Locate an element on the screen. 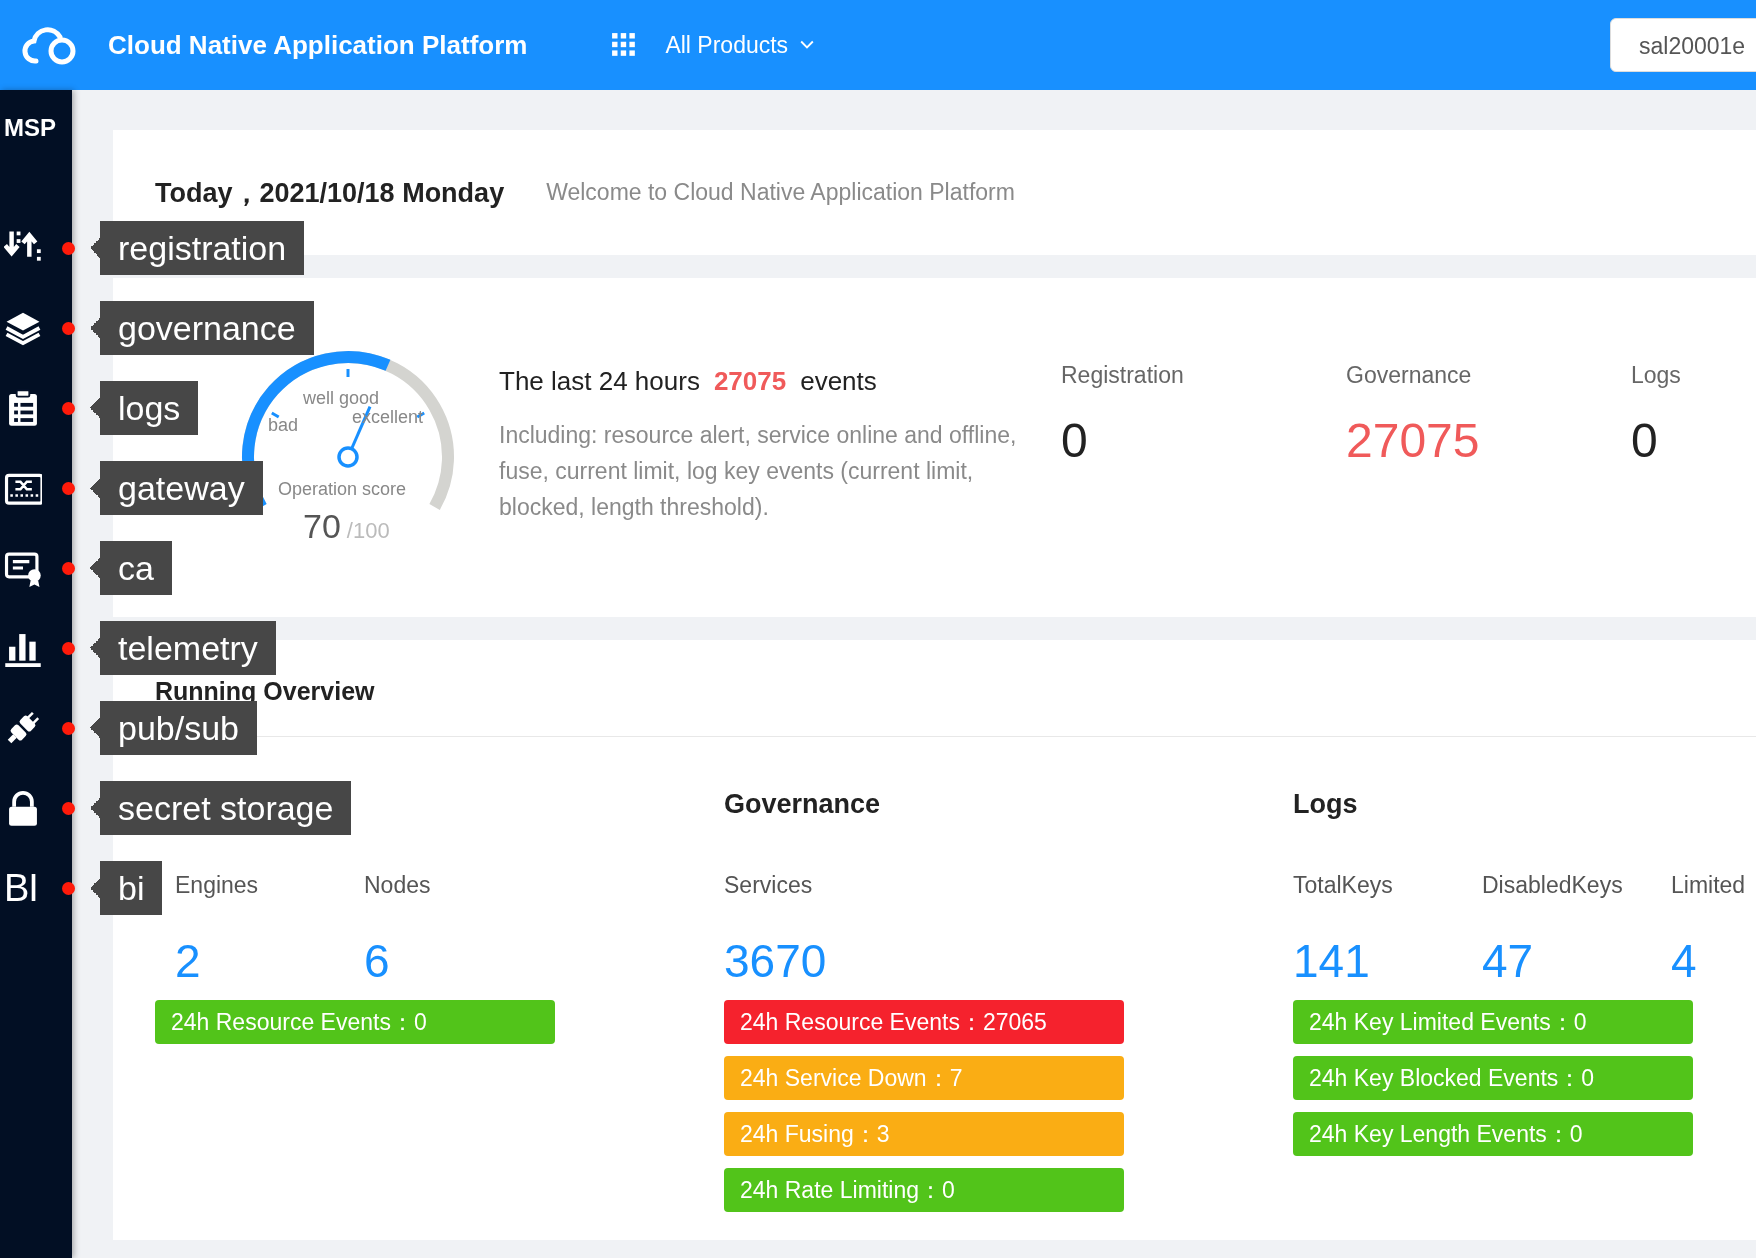 The height and width of the screenshot is (1258, 1756). tooltip: bi is located at coordinates (126, 888).